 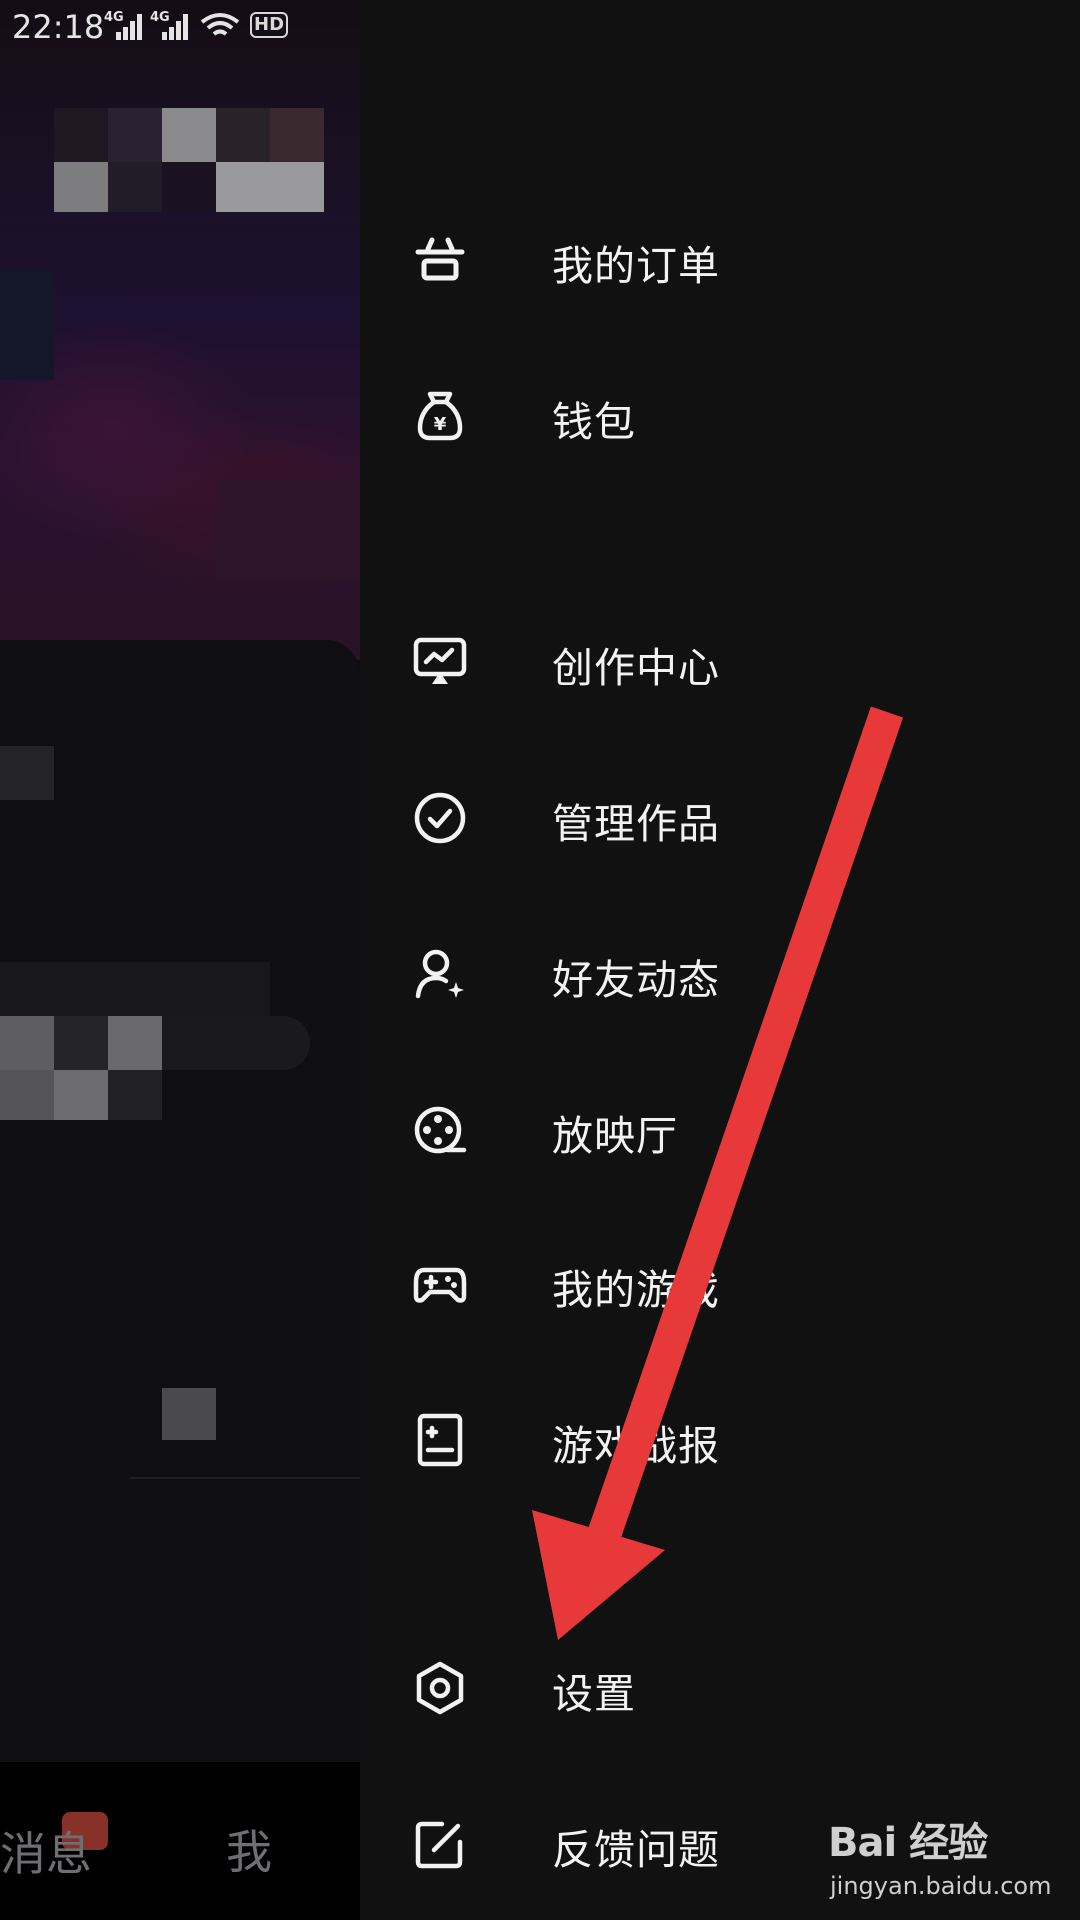 What do you see at coordinates (941, 1886) in the screenshot?
I see `watermark-url: jingyan.baidu.com` at bounding box center [941, 1886].